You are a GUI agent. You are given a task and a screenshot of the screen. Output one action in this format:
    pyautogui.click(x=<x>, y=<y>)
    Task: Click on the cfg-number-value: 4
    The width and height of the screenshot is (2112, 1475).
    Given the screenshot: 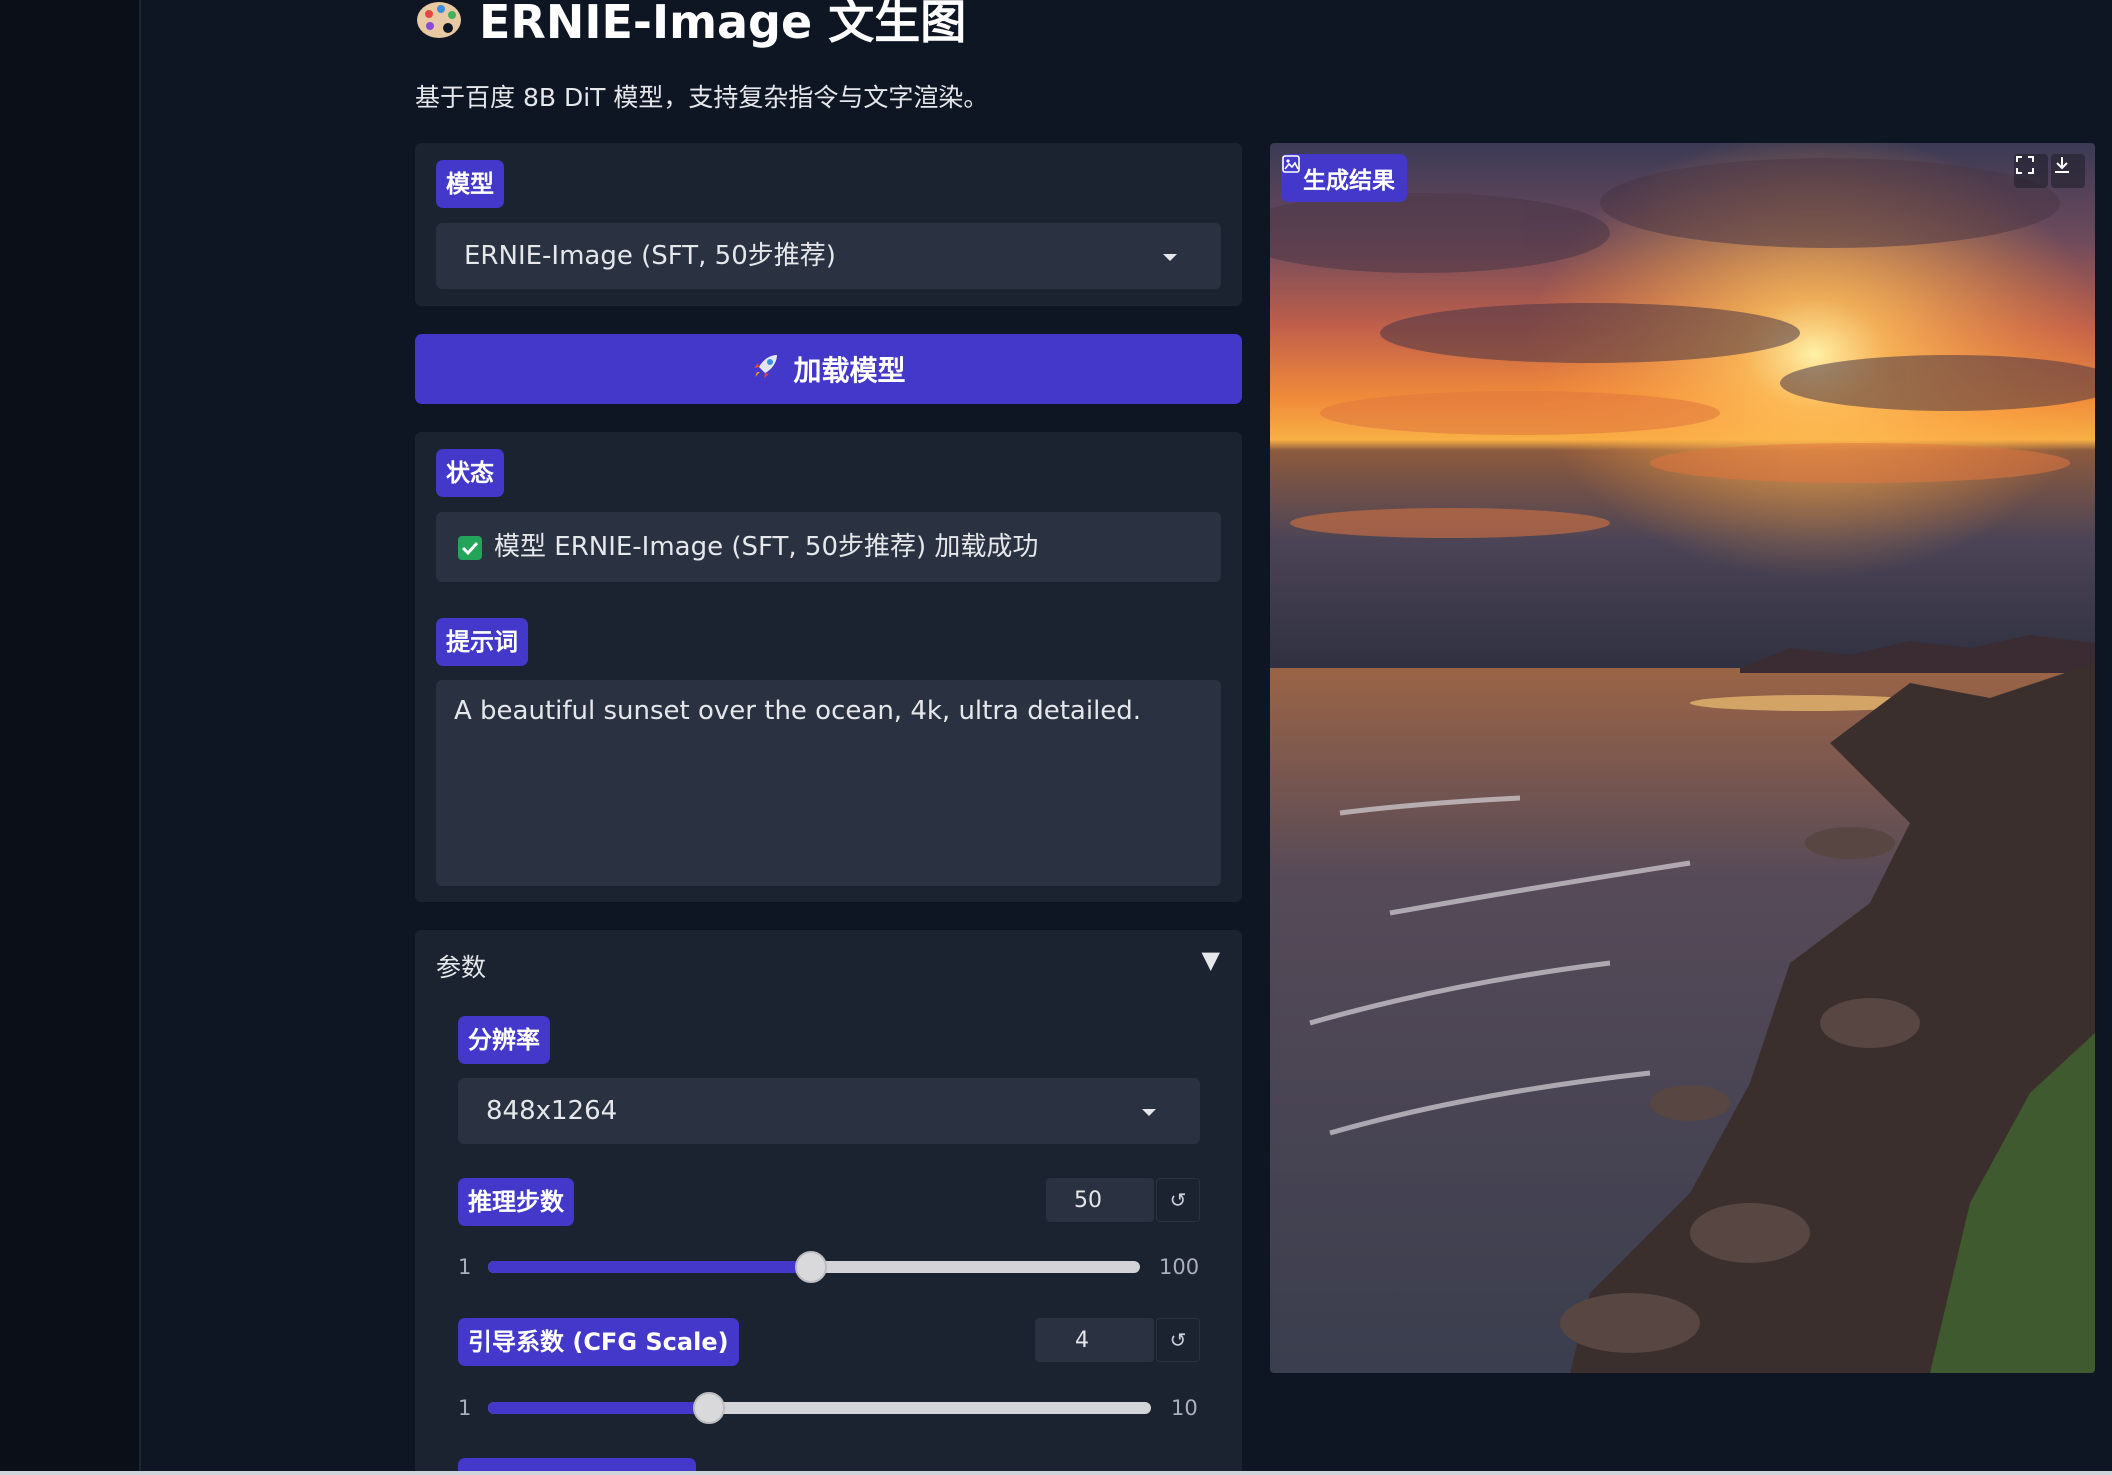 What is the action you would take?
    pyautogui.click(x=1082, y=1340)
    